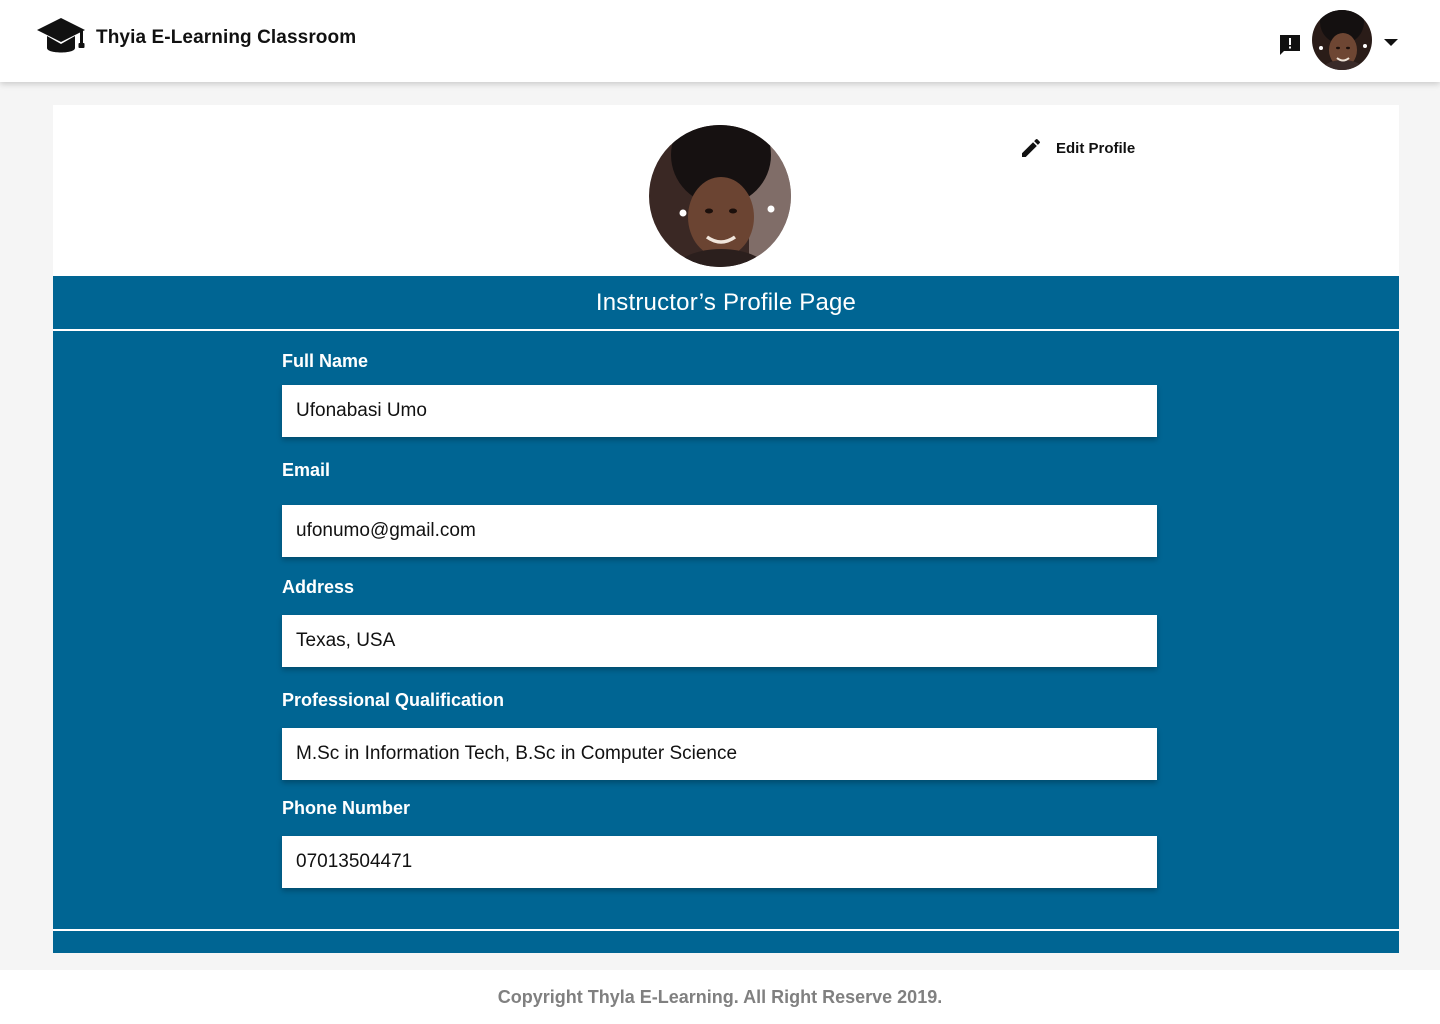 Image resolution: width=1440 pixels, height=1024 pixels. I want to click on qualification-field, so click(719, 754).